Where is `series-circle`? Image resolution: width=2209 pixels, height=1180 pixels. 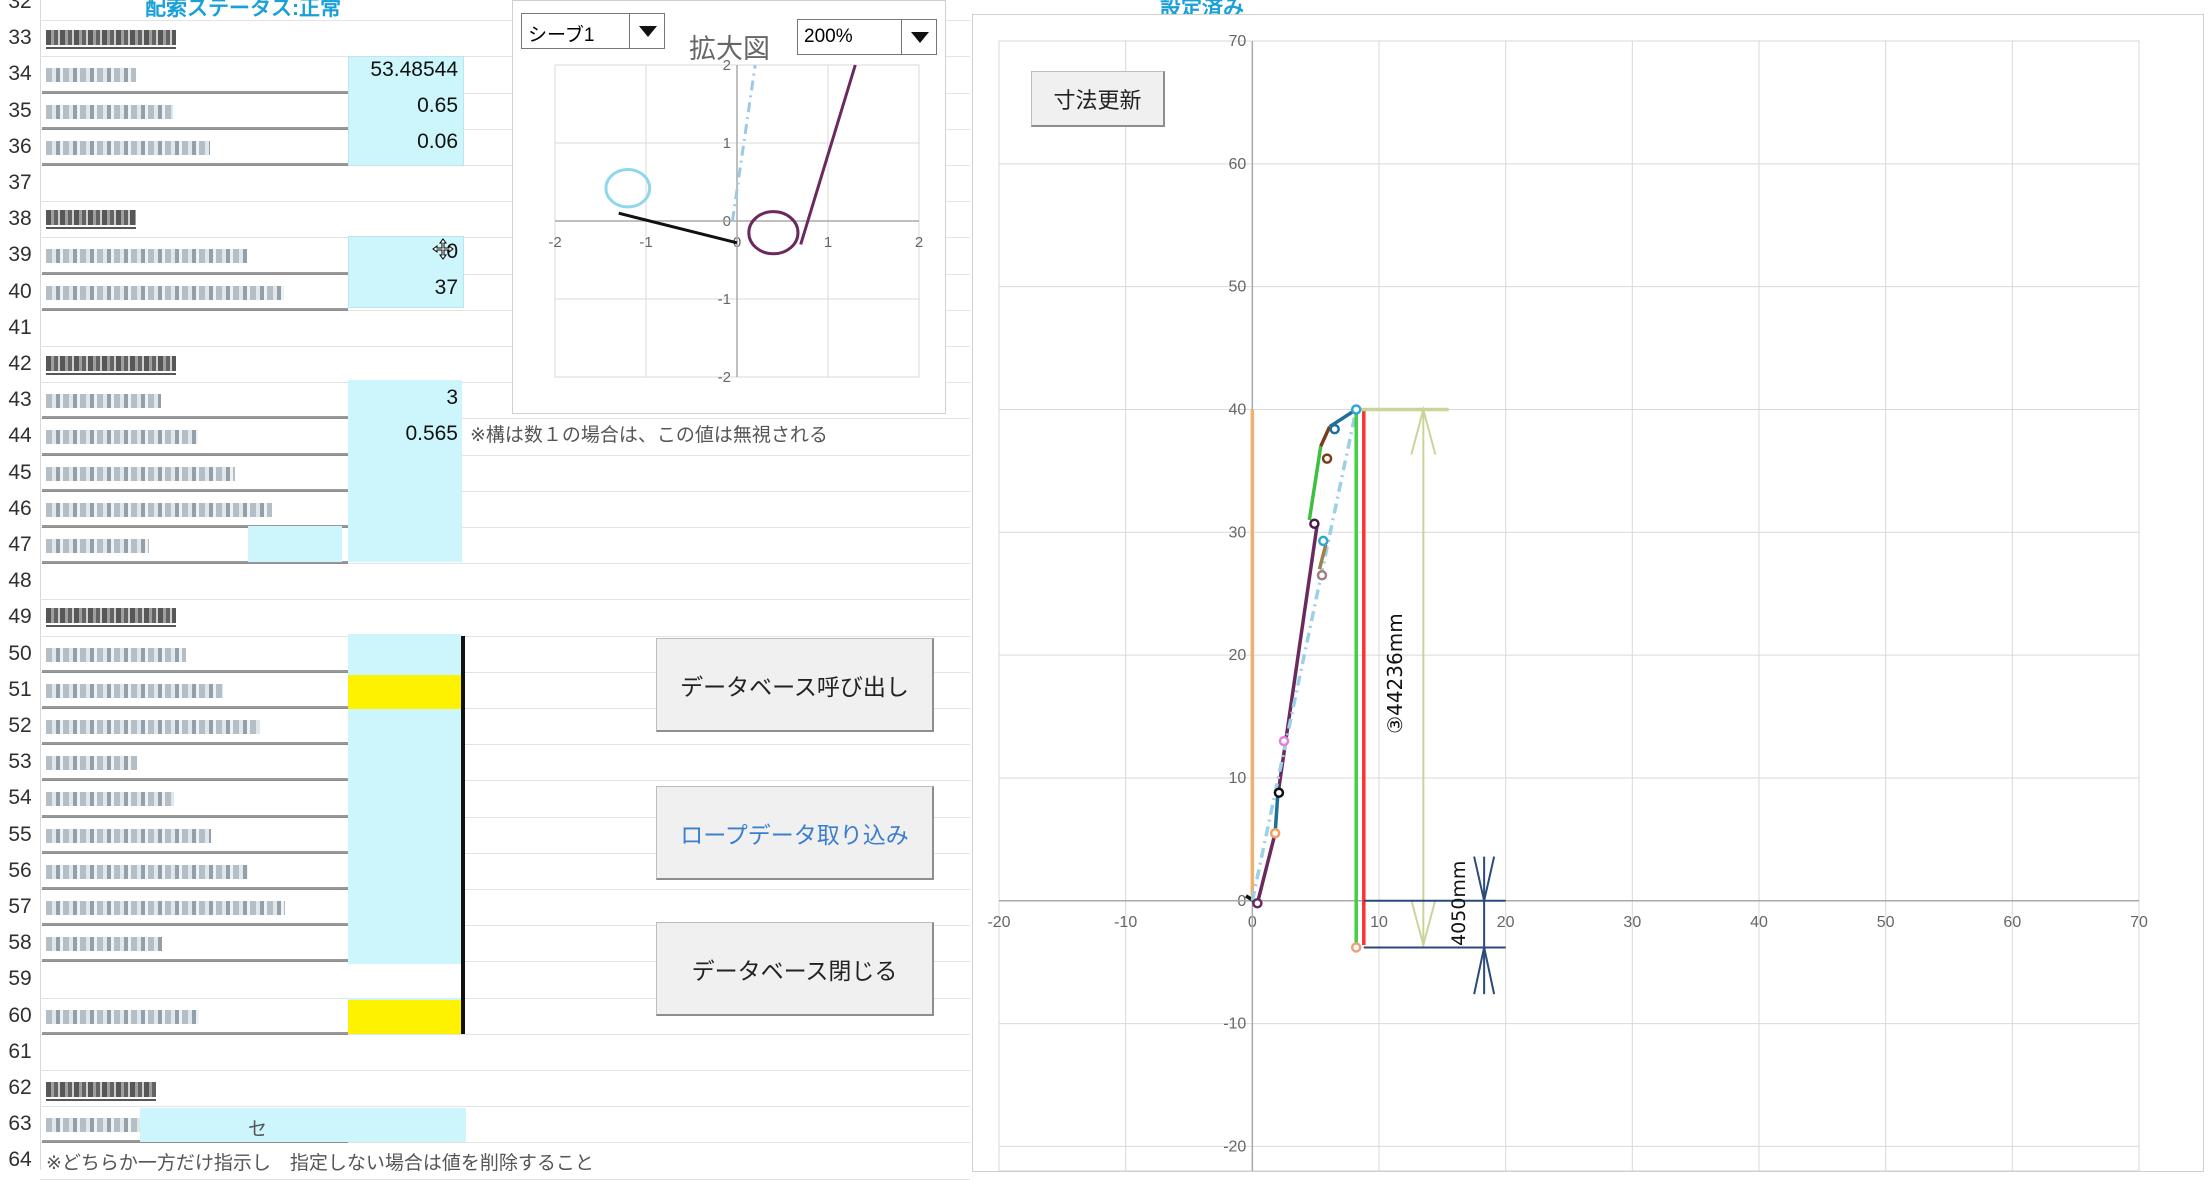
series-circle is located at coordinates (773, 233).